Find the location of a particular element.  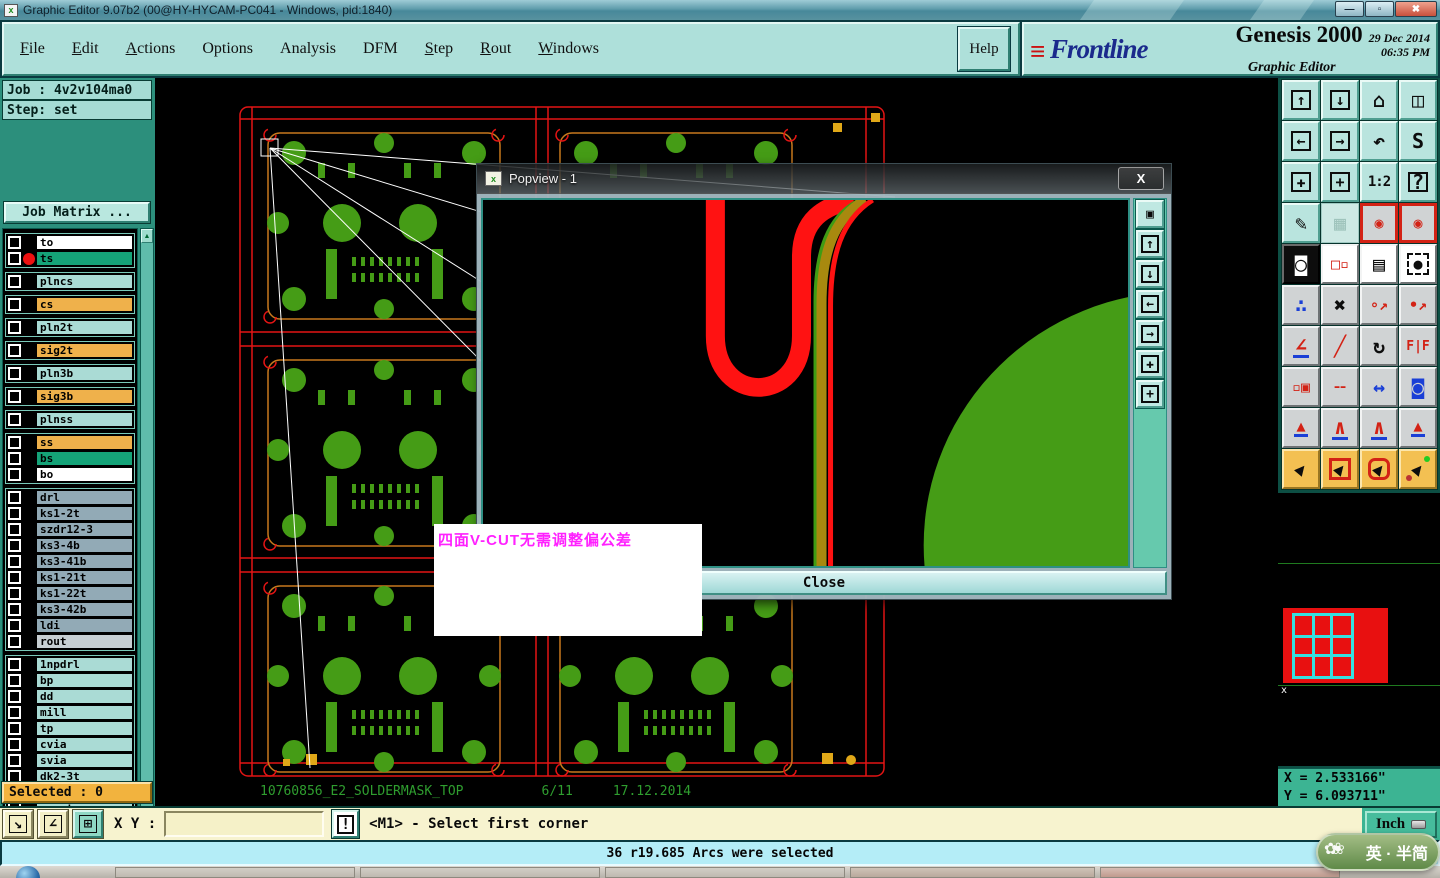

copy-layer-button: ▫▣ is located at coordinates (1301, 387).